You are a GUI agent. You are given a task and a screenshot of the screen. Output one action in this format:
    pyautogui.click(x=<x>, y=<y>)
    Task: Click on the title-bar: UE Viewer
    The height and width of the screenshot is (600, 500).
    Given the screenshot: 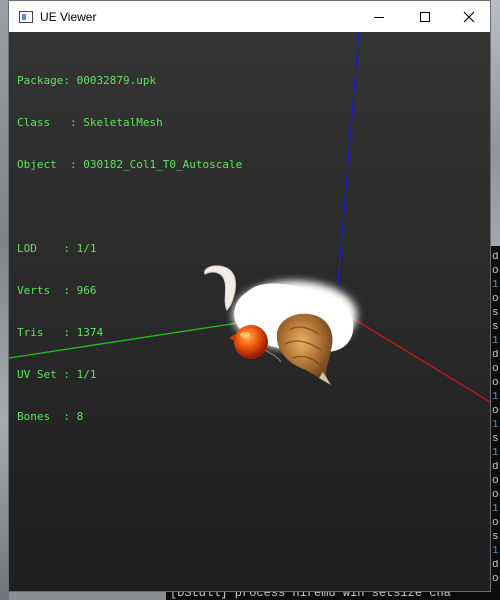 What is the action you would take?
    pyautogui.click(x=249, y=16)
    